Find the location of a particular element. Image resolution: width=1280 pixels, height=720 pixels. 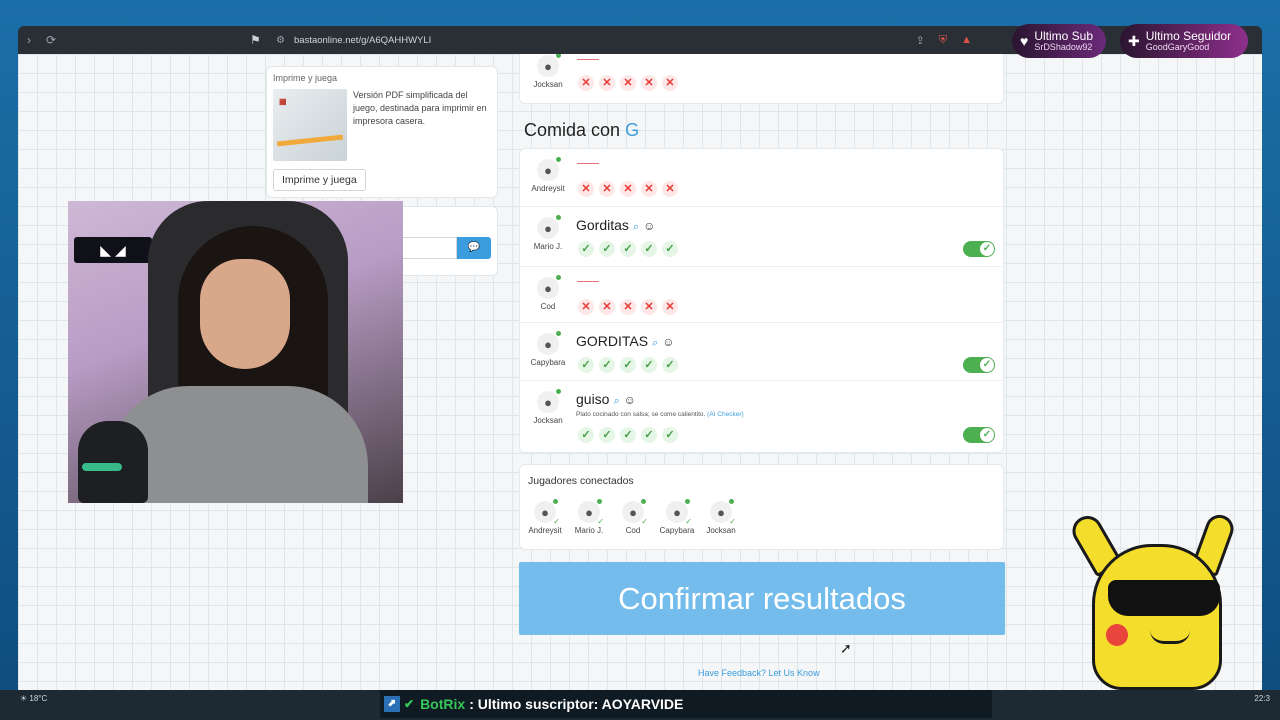

player-info: ● Jocksan is located at coordinates (548, 407).